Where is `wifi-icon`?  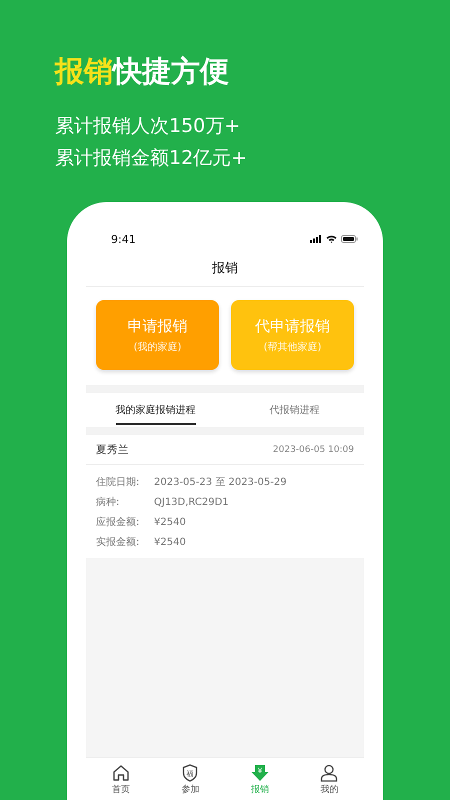 wifi-icon is located at coordinates (331, 239).